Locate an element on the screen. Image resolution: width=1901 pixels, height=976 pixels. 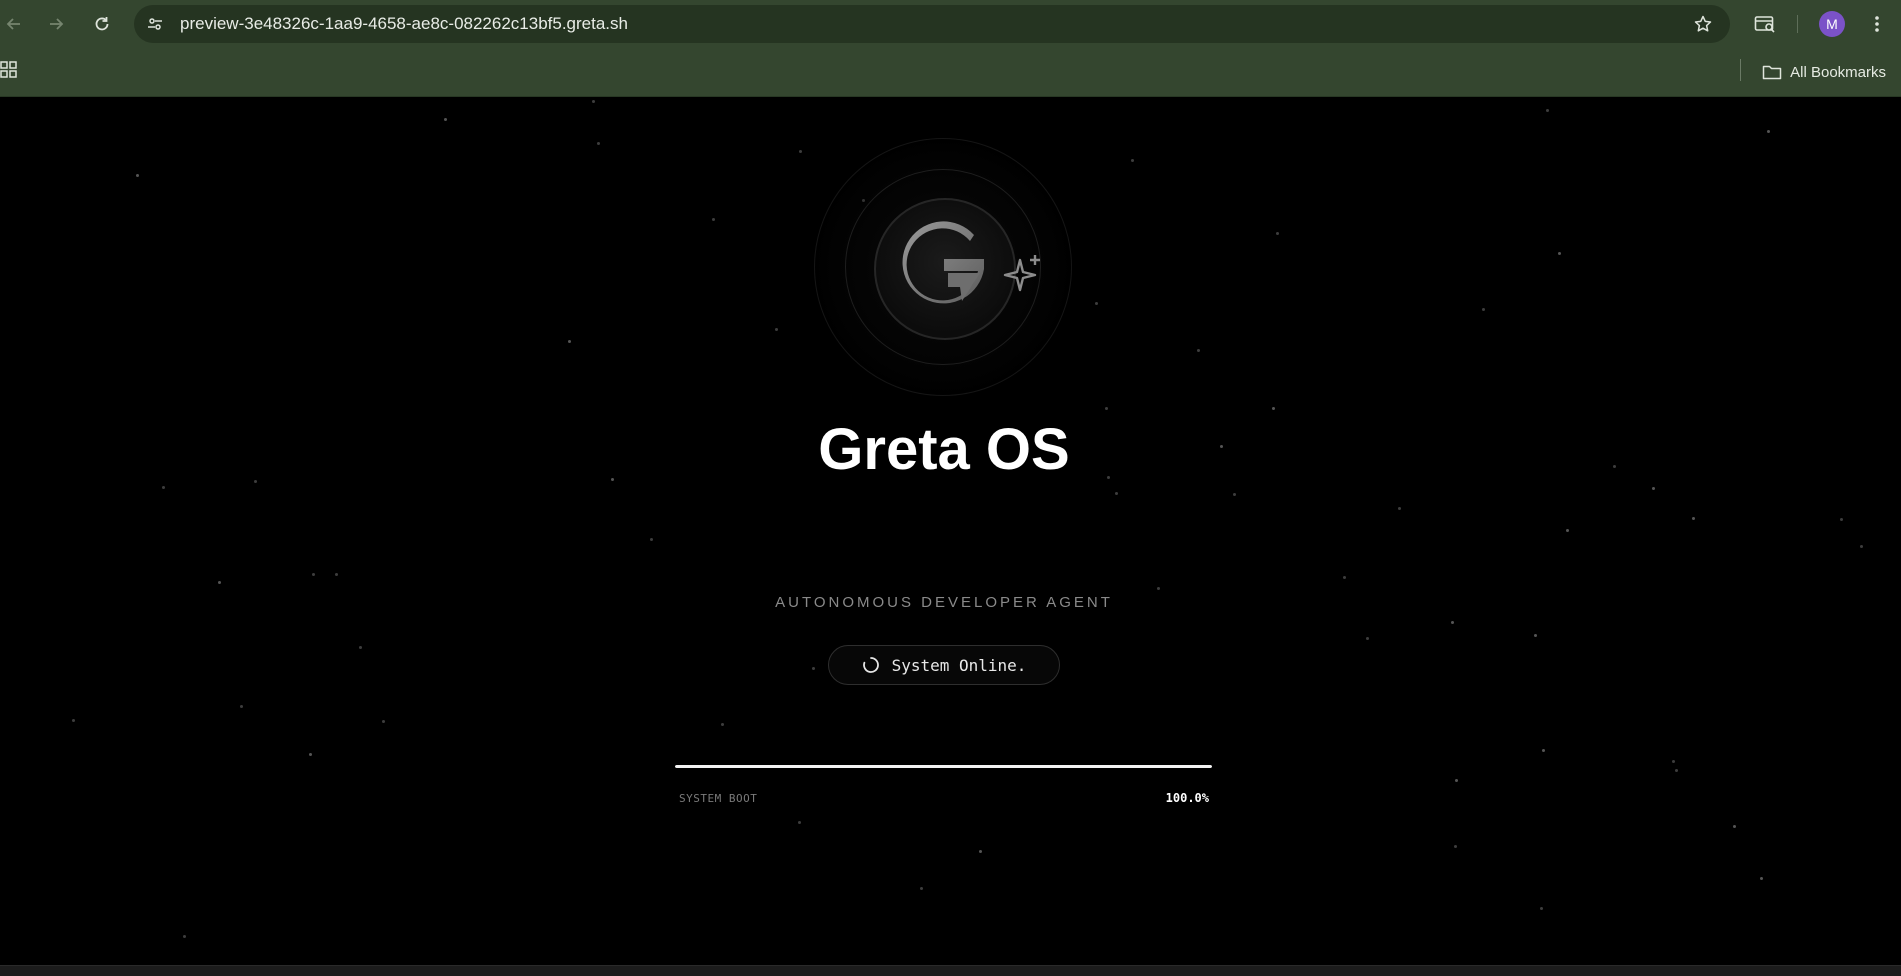
arrow-left-icon is located at coordinates (13, 24).